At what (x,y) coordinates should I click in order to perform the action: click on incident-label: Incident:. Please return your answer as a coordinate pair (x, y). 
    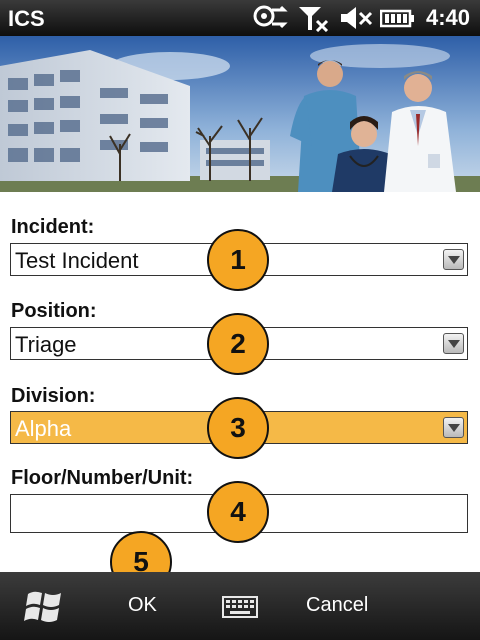
    Looking at the image, I should click on (53, 227).